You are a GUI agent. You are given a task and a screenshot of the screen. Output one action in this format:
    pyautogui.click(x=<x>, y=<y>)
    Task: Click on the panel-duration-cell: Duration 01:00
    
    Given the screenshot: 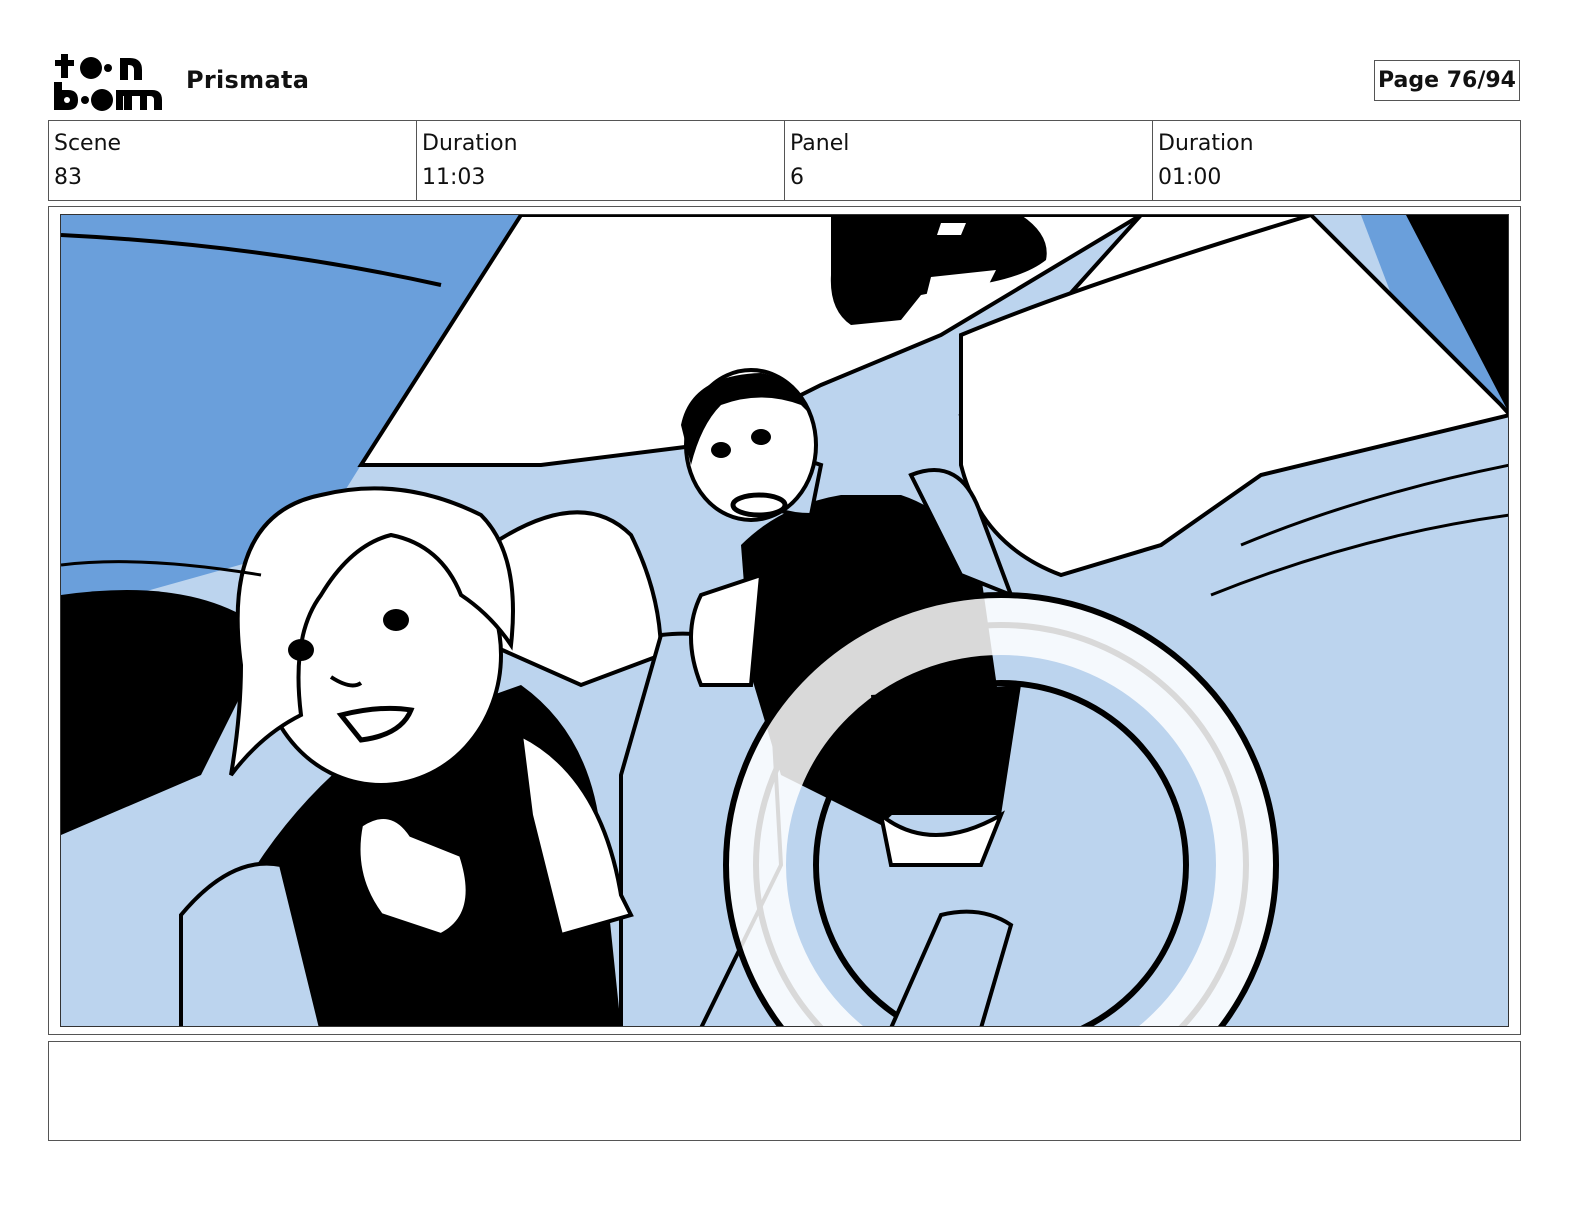 What is the action you would take?
    pyautogui.click(x=1336, y=160)
    